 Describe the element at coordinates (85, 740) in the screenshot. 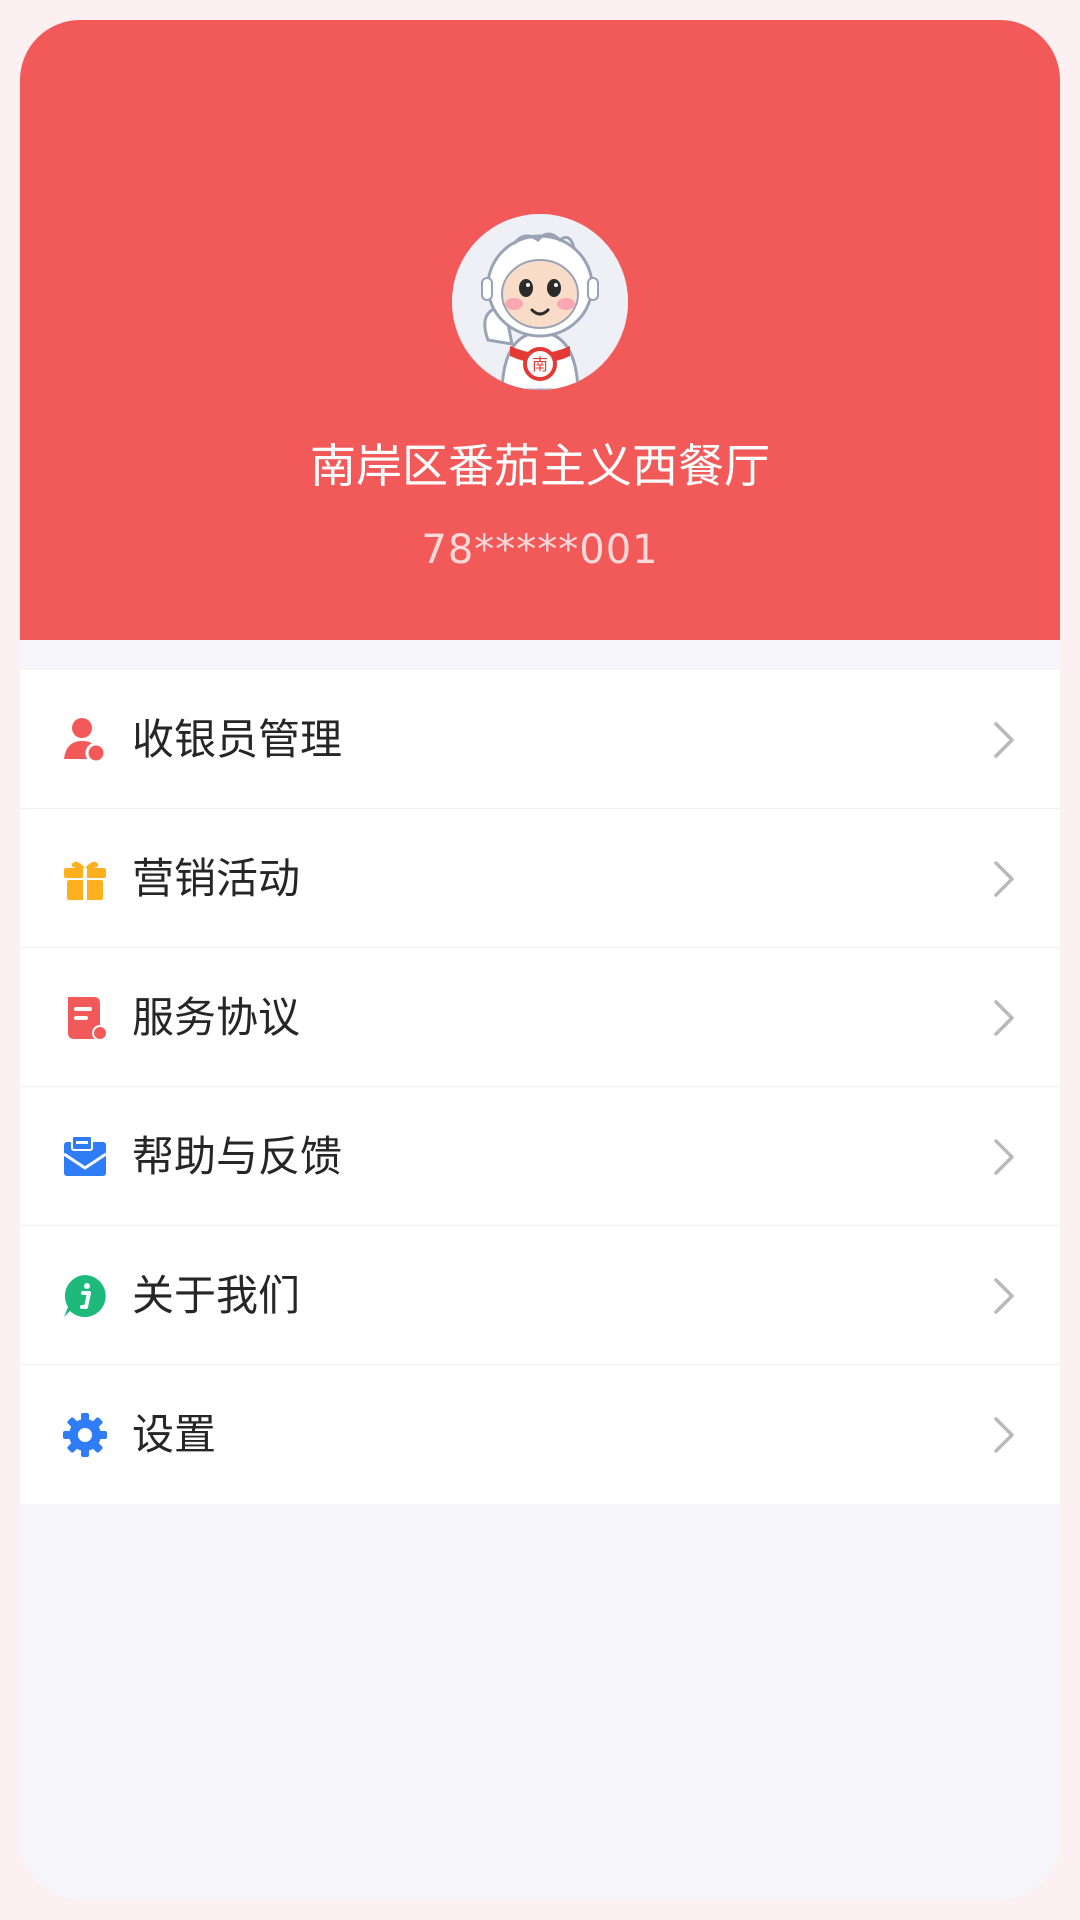

I see `cashier-user-icon` at that location.